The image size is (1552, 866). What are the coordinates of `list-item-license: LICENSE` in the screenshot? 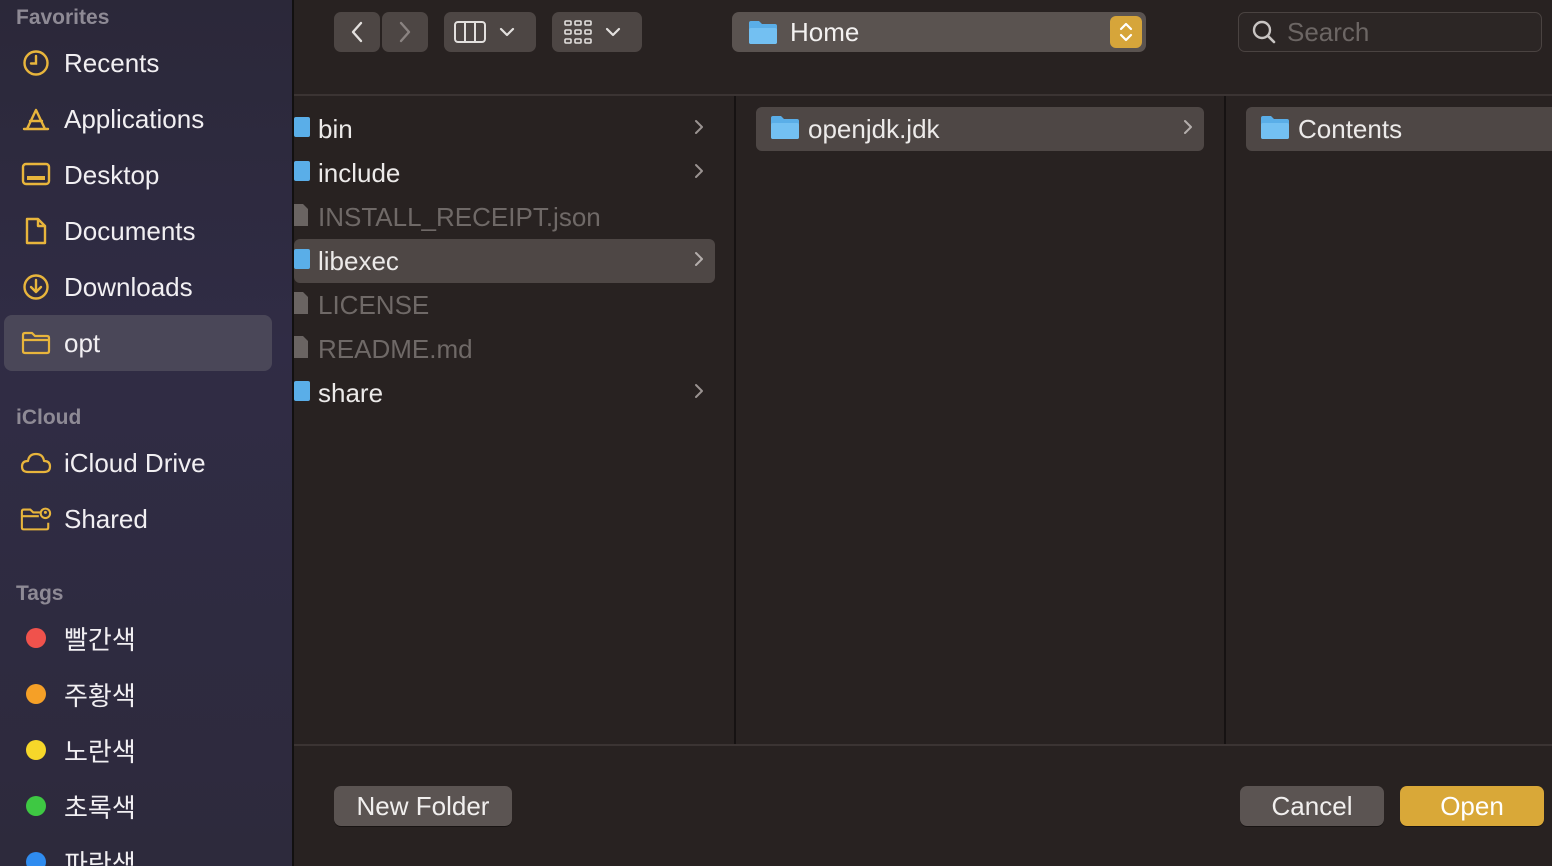 It's located at (504, 305).